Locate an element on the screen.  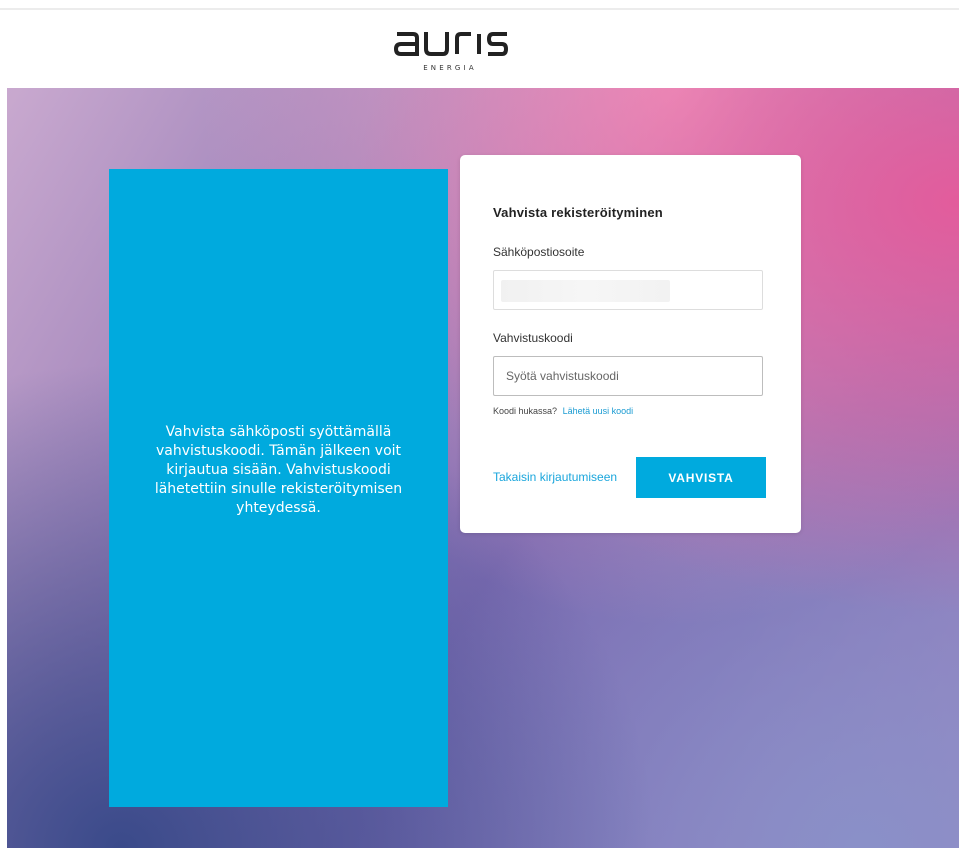
email-redacted-value is located at coordinates (585, 291).